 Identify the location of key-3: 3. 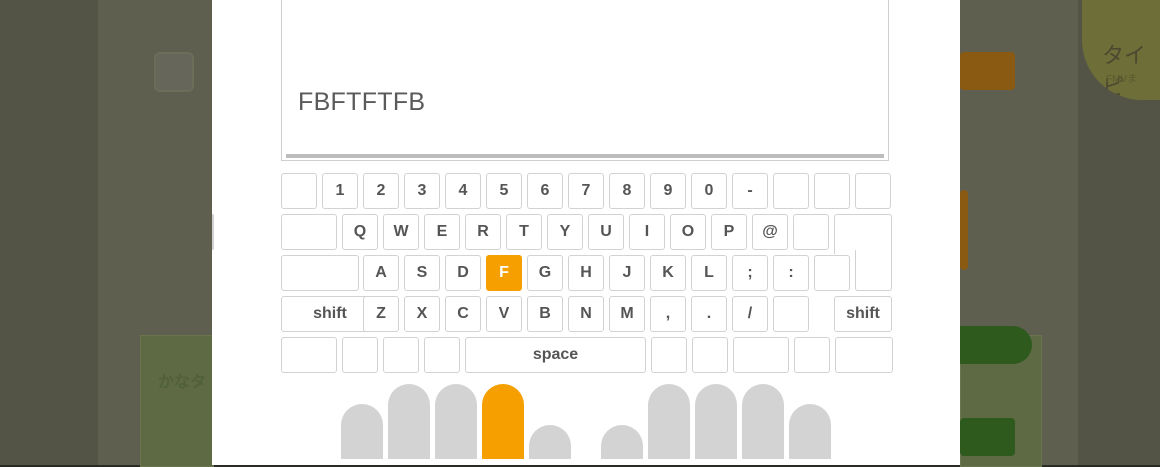
(422, 191).